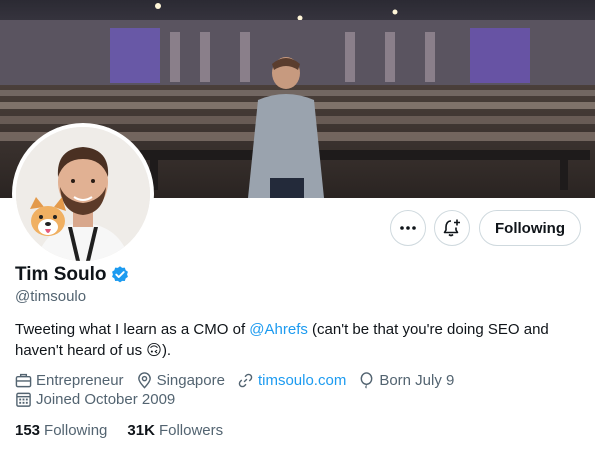 The height and width of the screenshot is (449, 595). I want to click on birthday-text: Born July 9, so click(417, 380).